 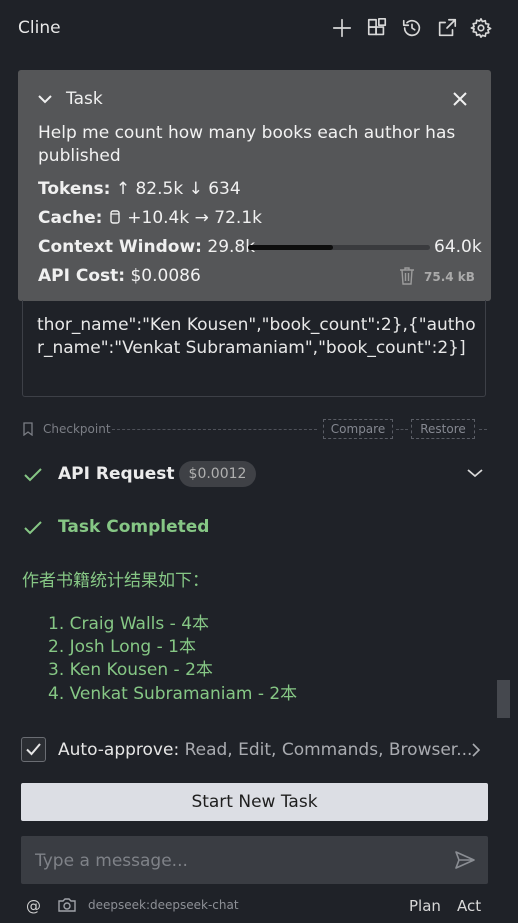 I want to click on result-item: 2. Josh Long - 1本, so click(x=122, y=647).